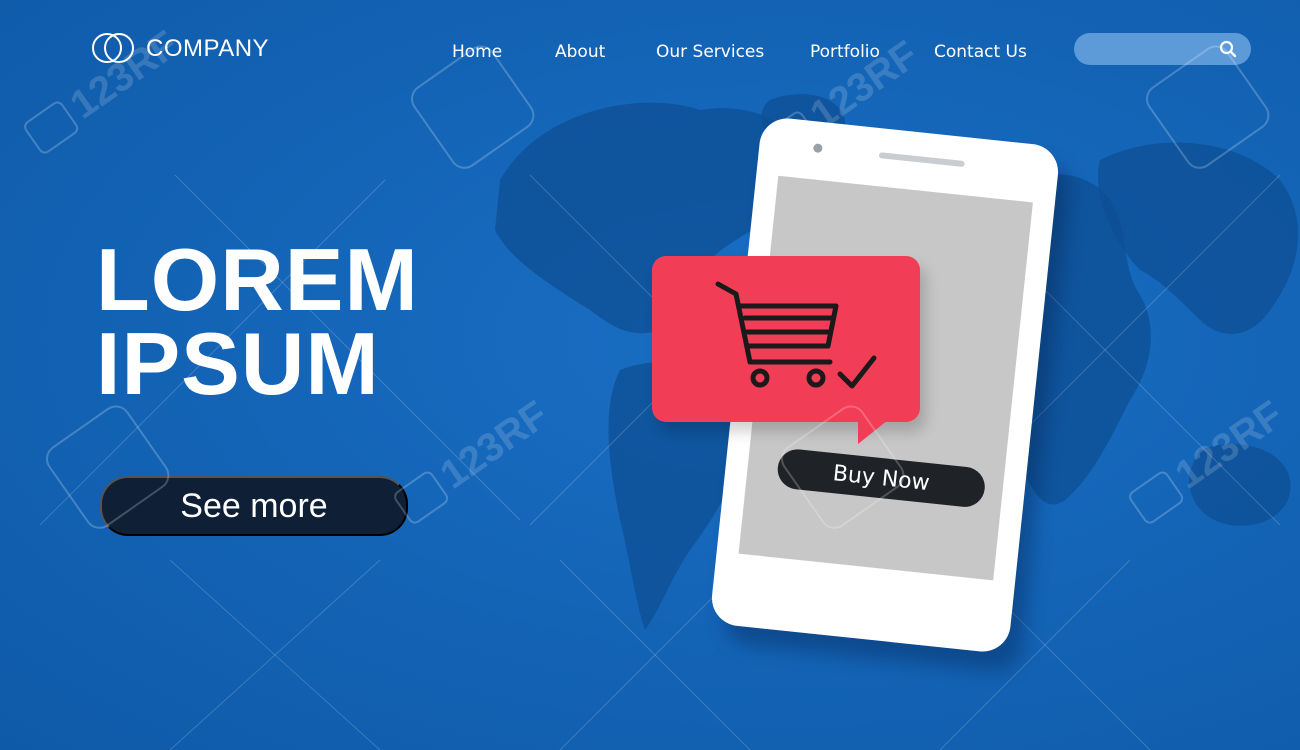  Describe the element at coordinates (208, 48) in the screenshot. I see `company-name: COMPANY` at that location.